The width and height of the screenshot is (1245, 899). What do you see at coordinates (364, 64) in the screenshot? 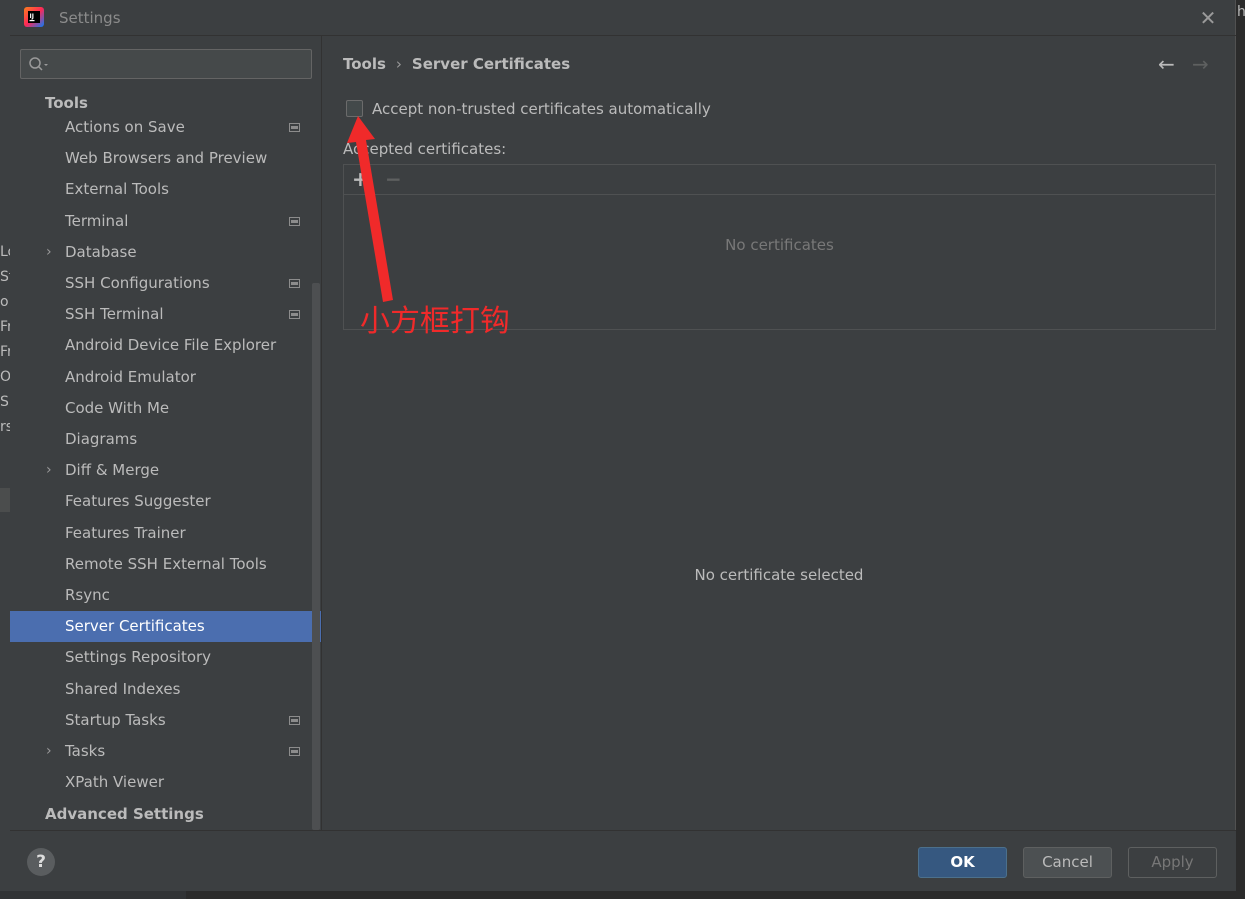
I see `breadcrumb-parent: Tools` at bounding box center [364, 64].